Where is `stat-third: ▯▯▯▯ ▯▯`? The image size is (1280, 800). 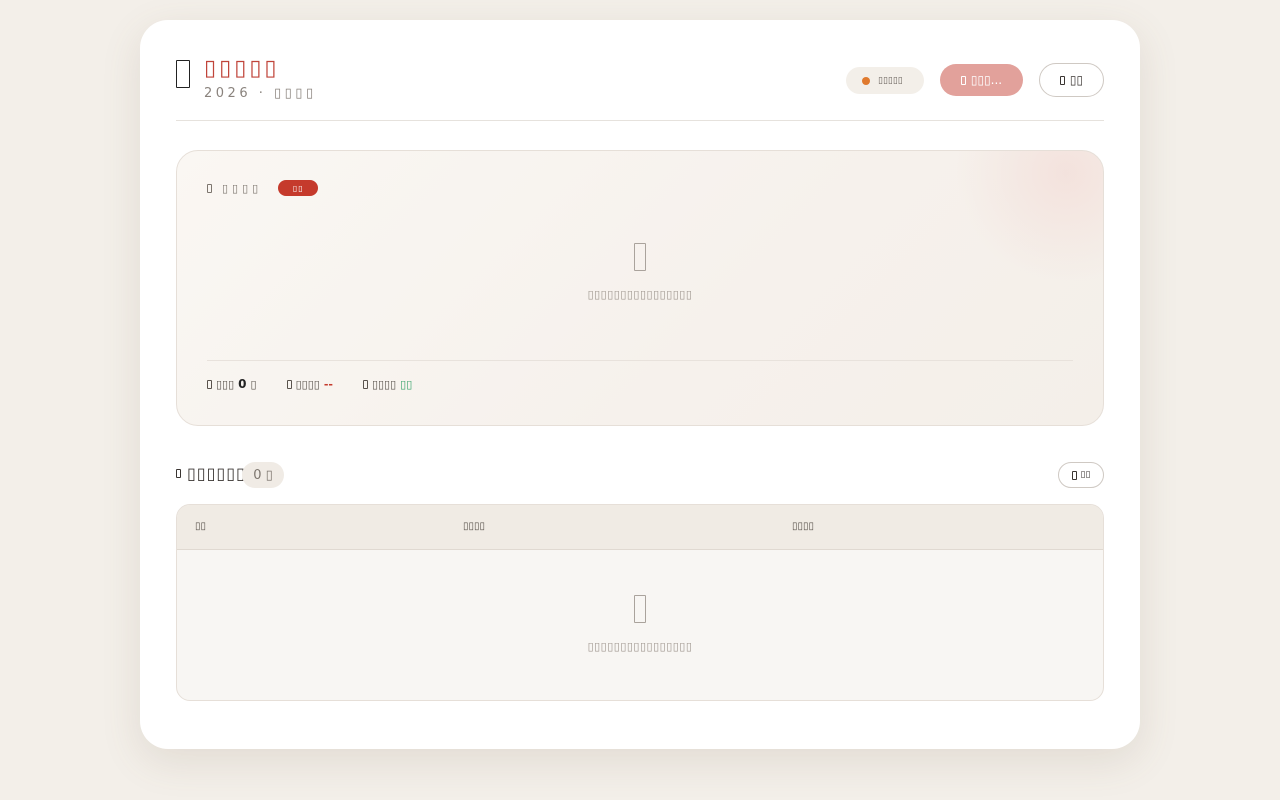 stat-third: ▯▯▯▯ ▯▯ is located at coordinates (387, 384).